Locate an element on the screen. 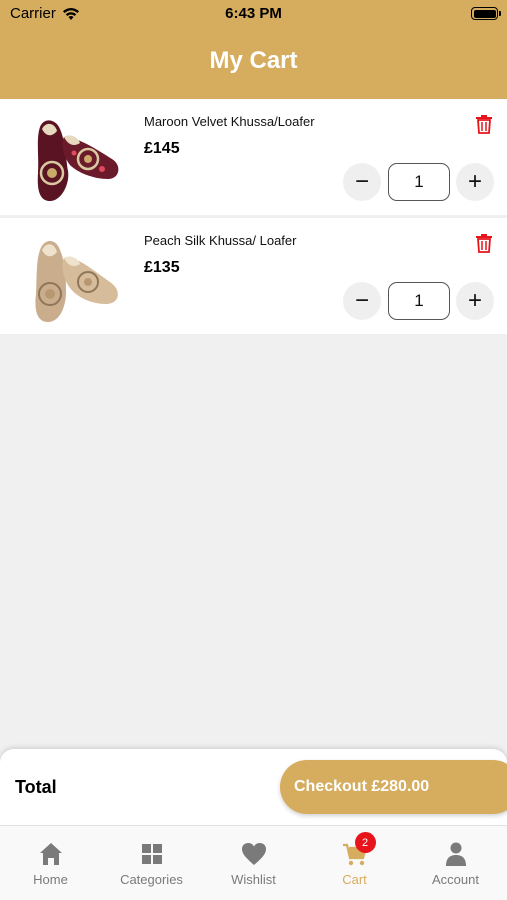 This screenshot has width=507, height=900. order-summary: Total Checkout £280.00 is located at coordinates (253, 787).